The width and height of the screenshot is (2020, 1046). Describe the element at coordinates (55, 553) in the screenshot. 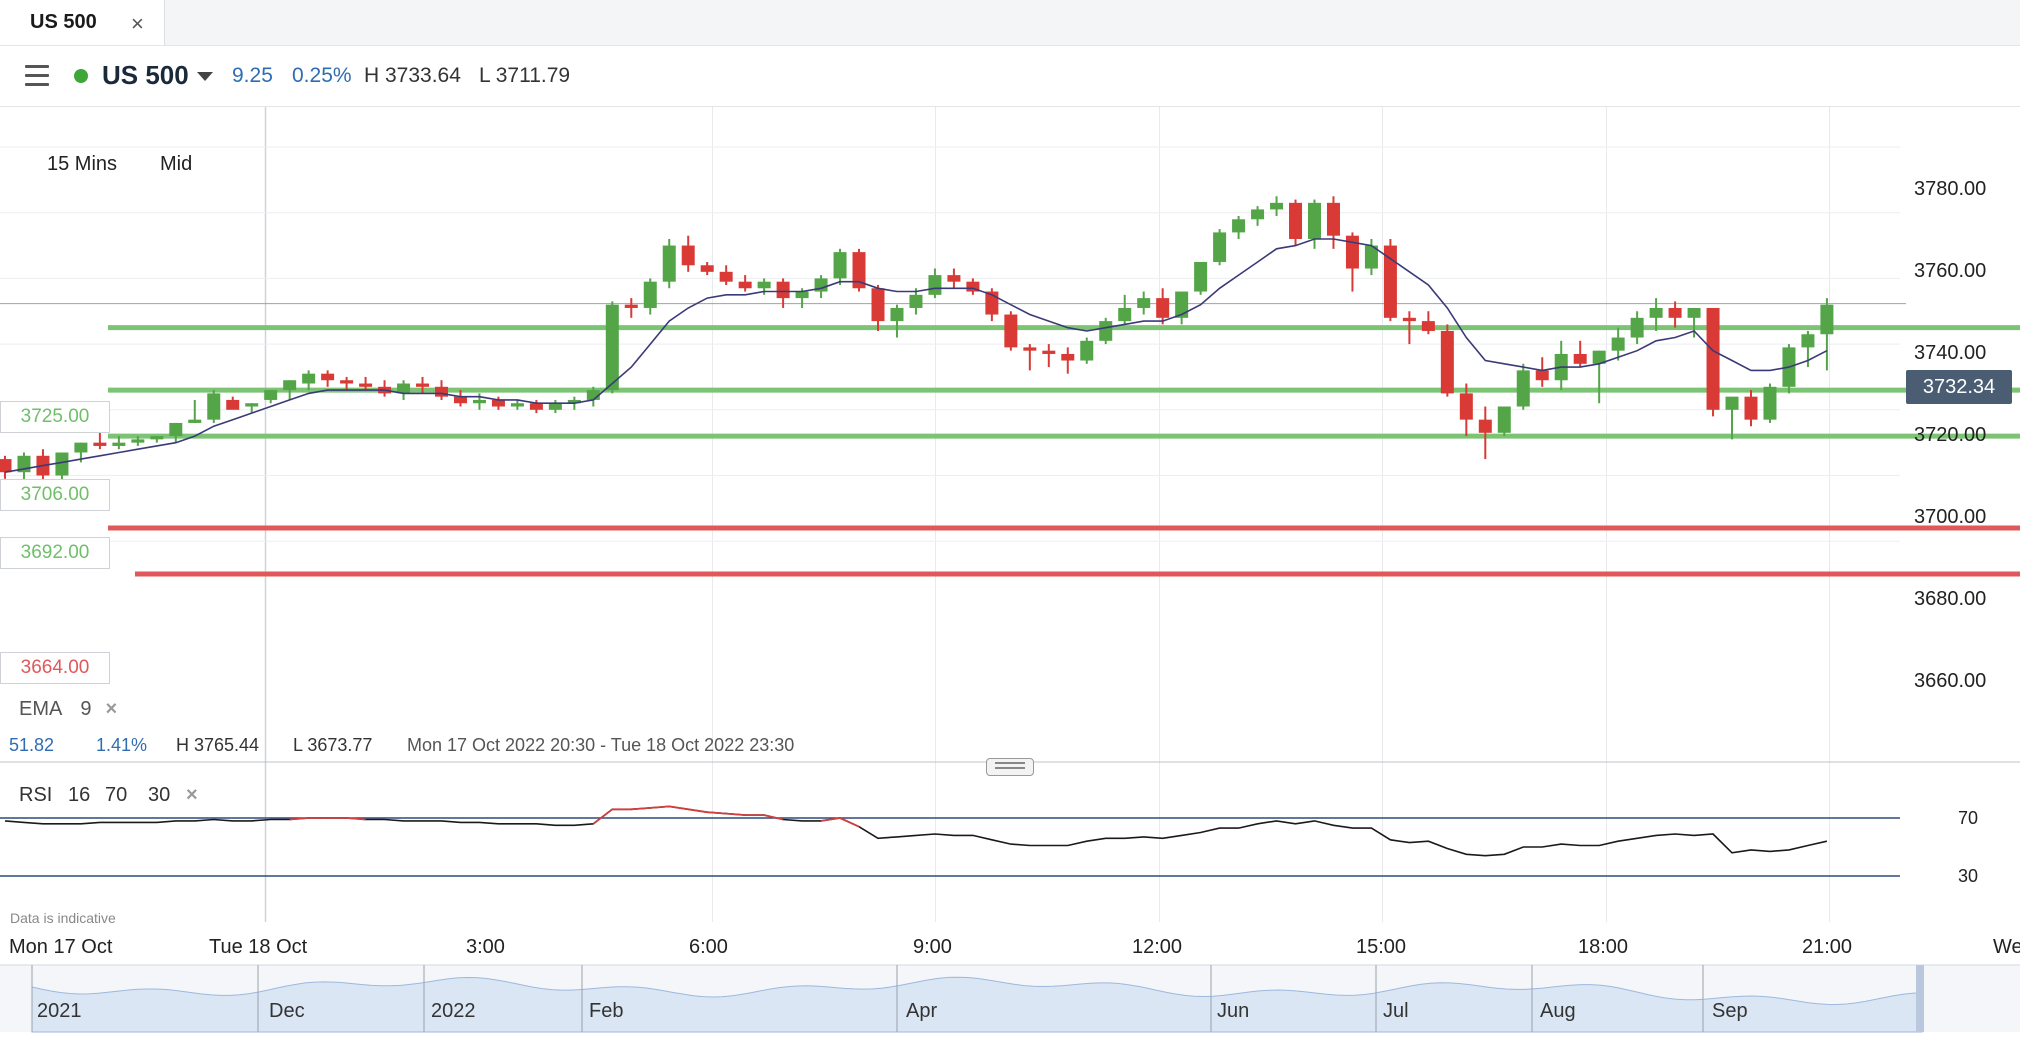

I see `level-label: 3692.00` at that location.